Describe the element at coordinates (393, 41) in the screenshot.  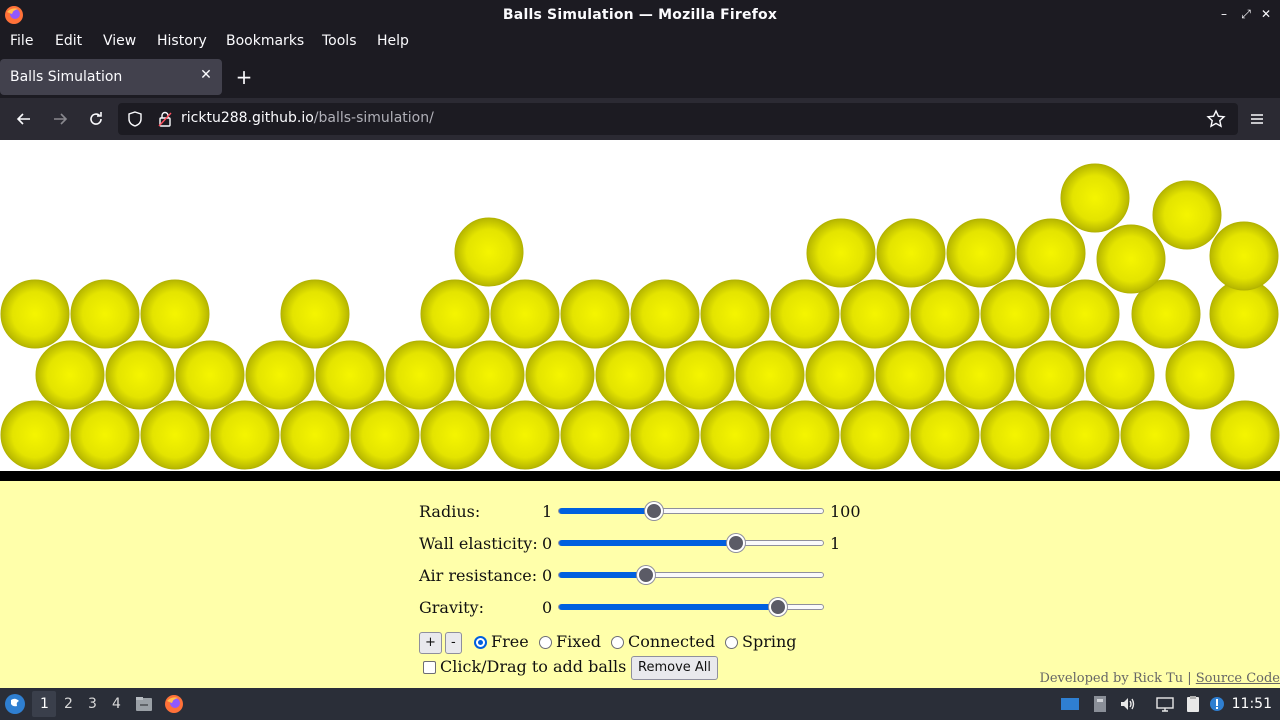
I see `menu-help: Help` at that location.